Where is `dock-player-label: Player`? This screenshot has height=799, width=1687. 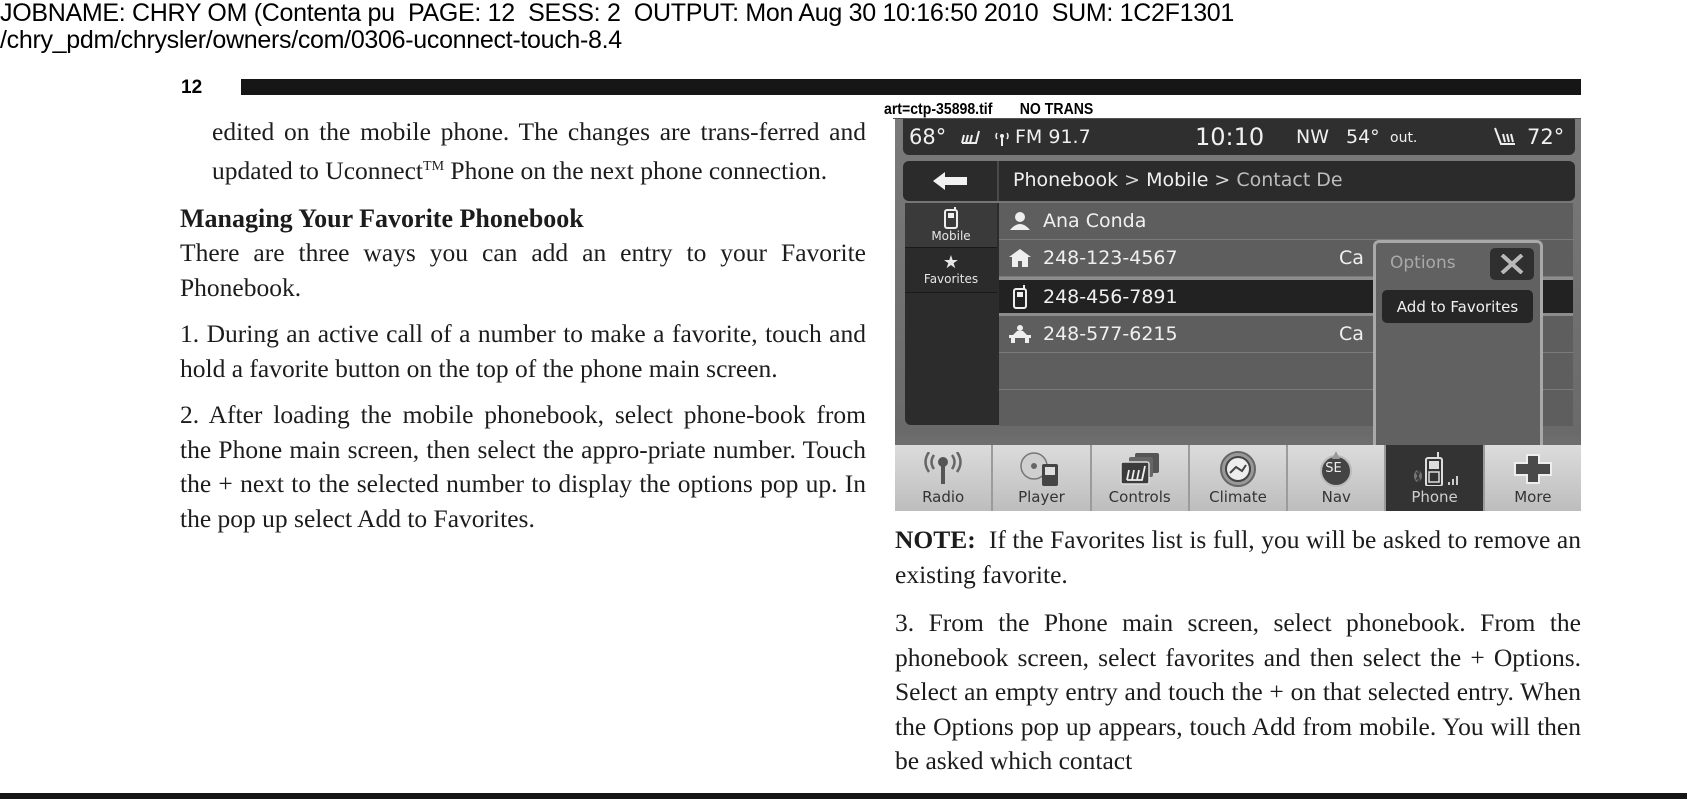 dock-player-label: Player is located at coordinates (1041, 497).